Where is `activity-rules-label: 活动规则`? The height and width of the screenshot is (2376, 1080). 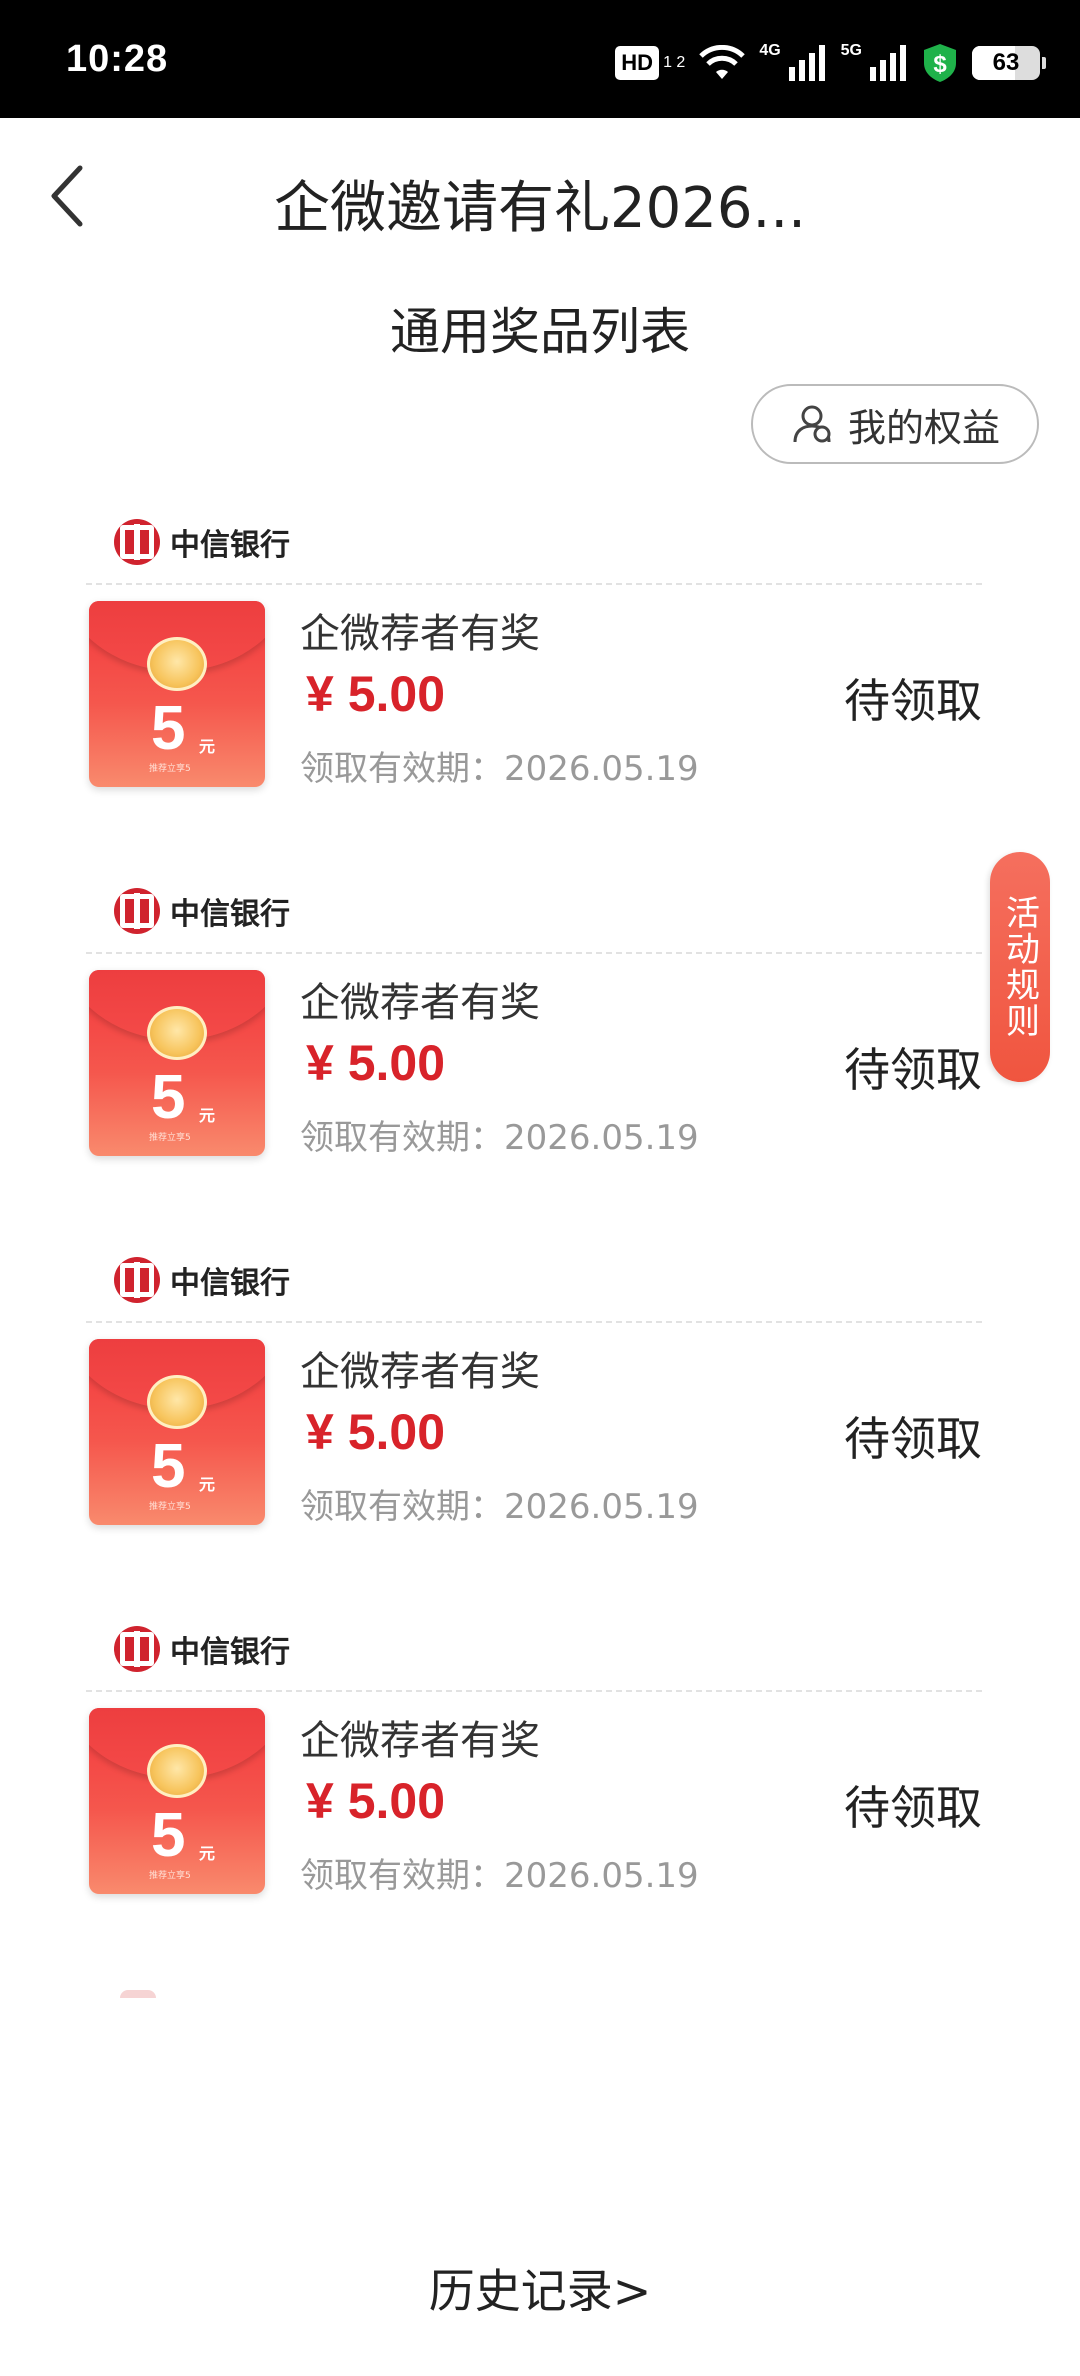
activity-rules-label: 活动规则 is located at coordinates (1019, 967).